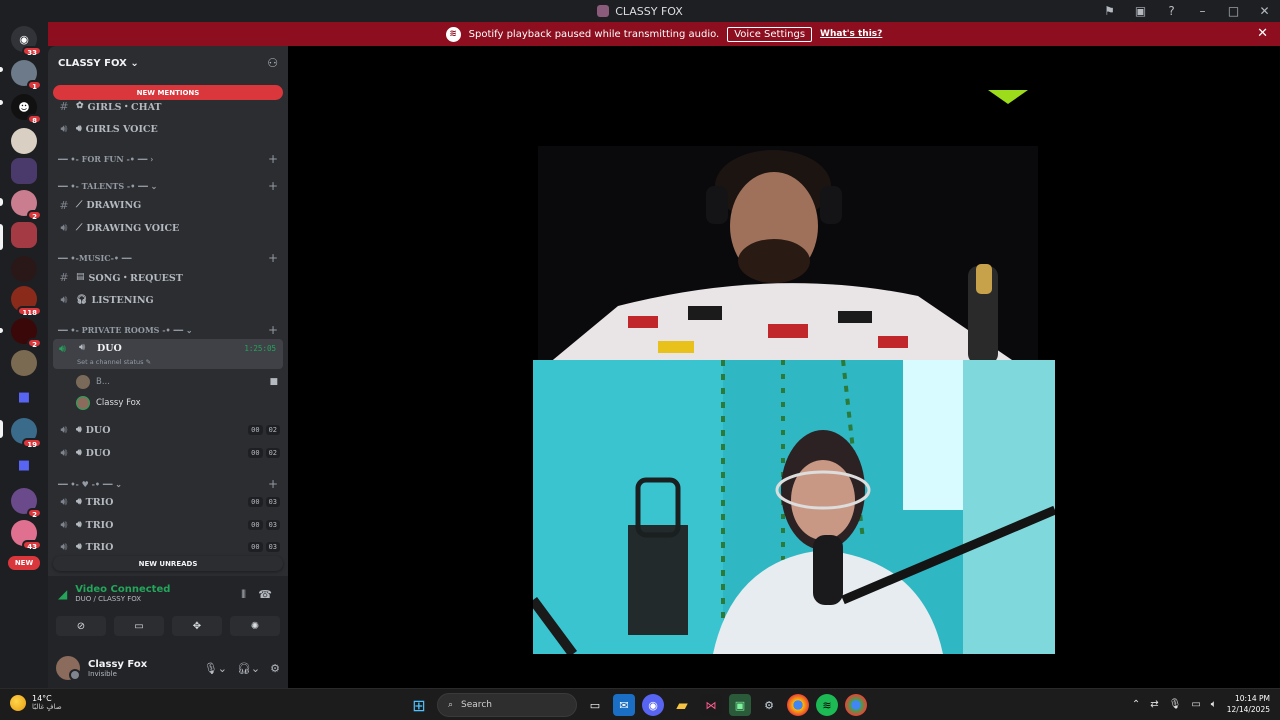  Describe the element at coordinates (168, 63) in the screenshot. I see `guild-header: CLASSY FOX ⌄ ⚇` at that location.